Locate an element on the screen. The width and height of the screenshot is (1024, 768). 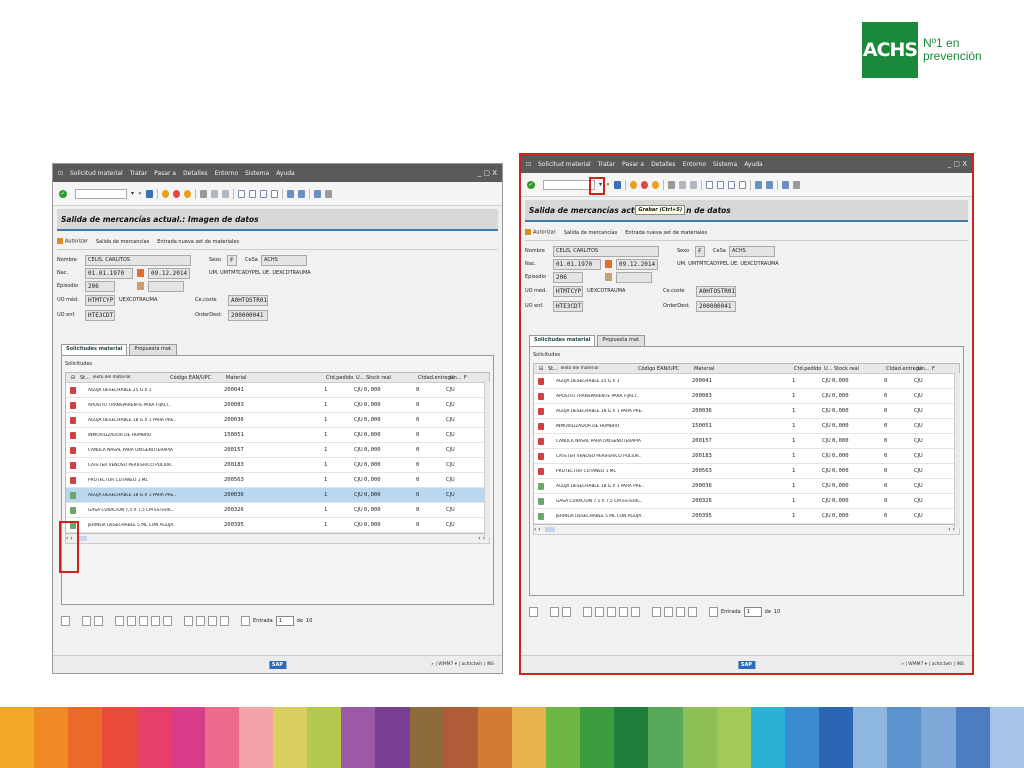
col-header: Código EAN/UPC is located at coordinates (666, 369).